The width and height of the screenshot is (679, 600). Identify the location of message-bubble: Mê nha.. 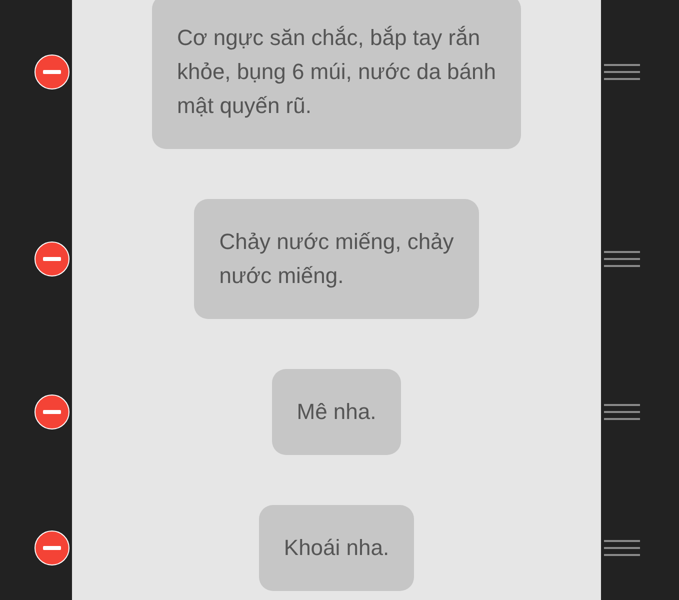
(337, 412).